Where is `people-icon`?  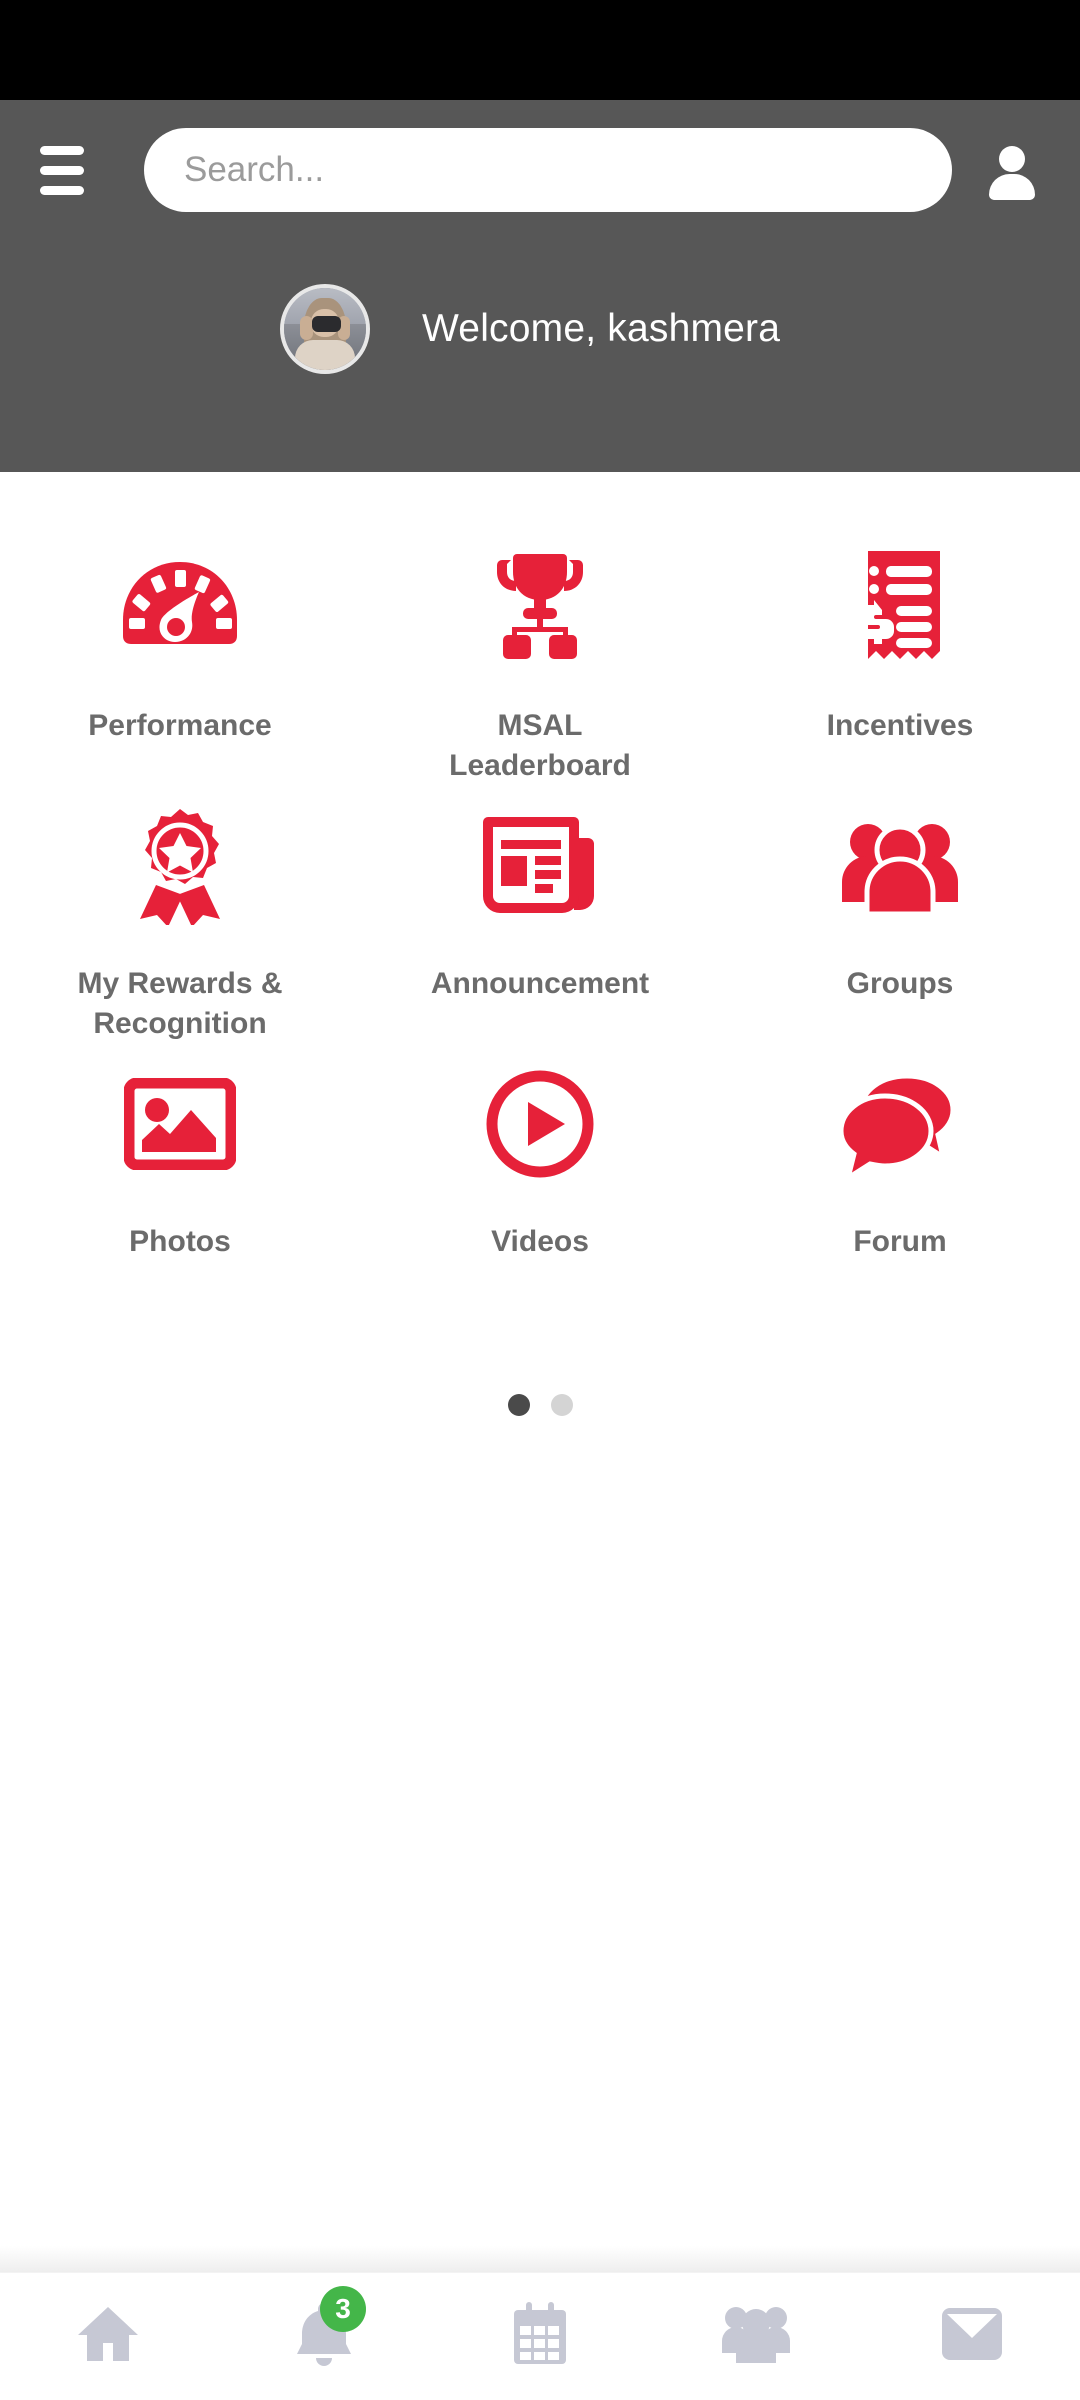
people-icon is located at coordinates (756, 2336).